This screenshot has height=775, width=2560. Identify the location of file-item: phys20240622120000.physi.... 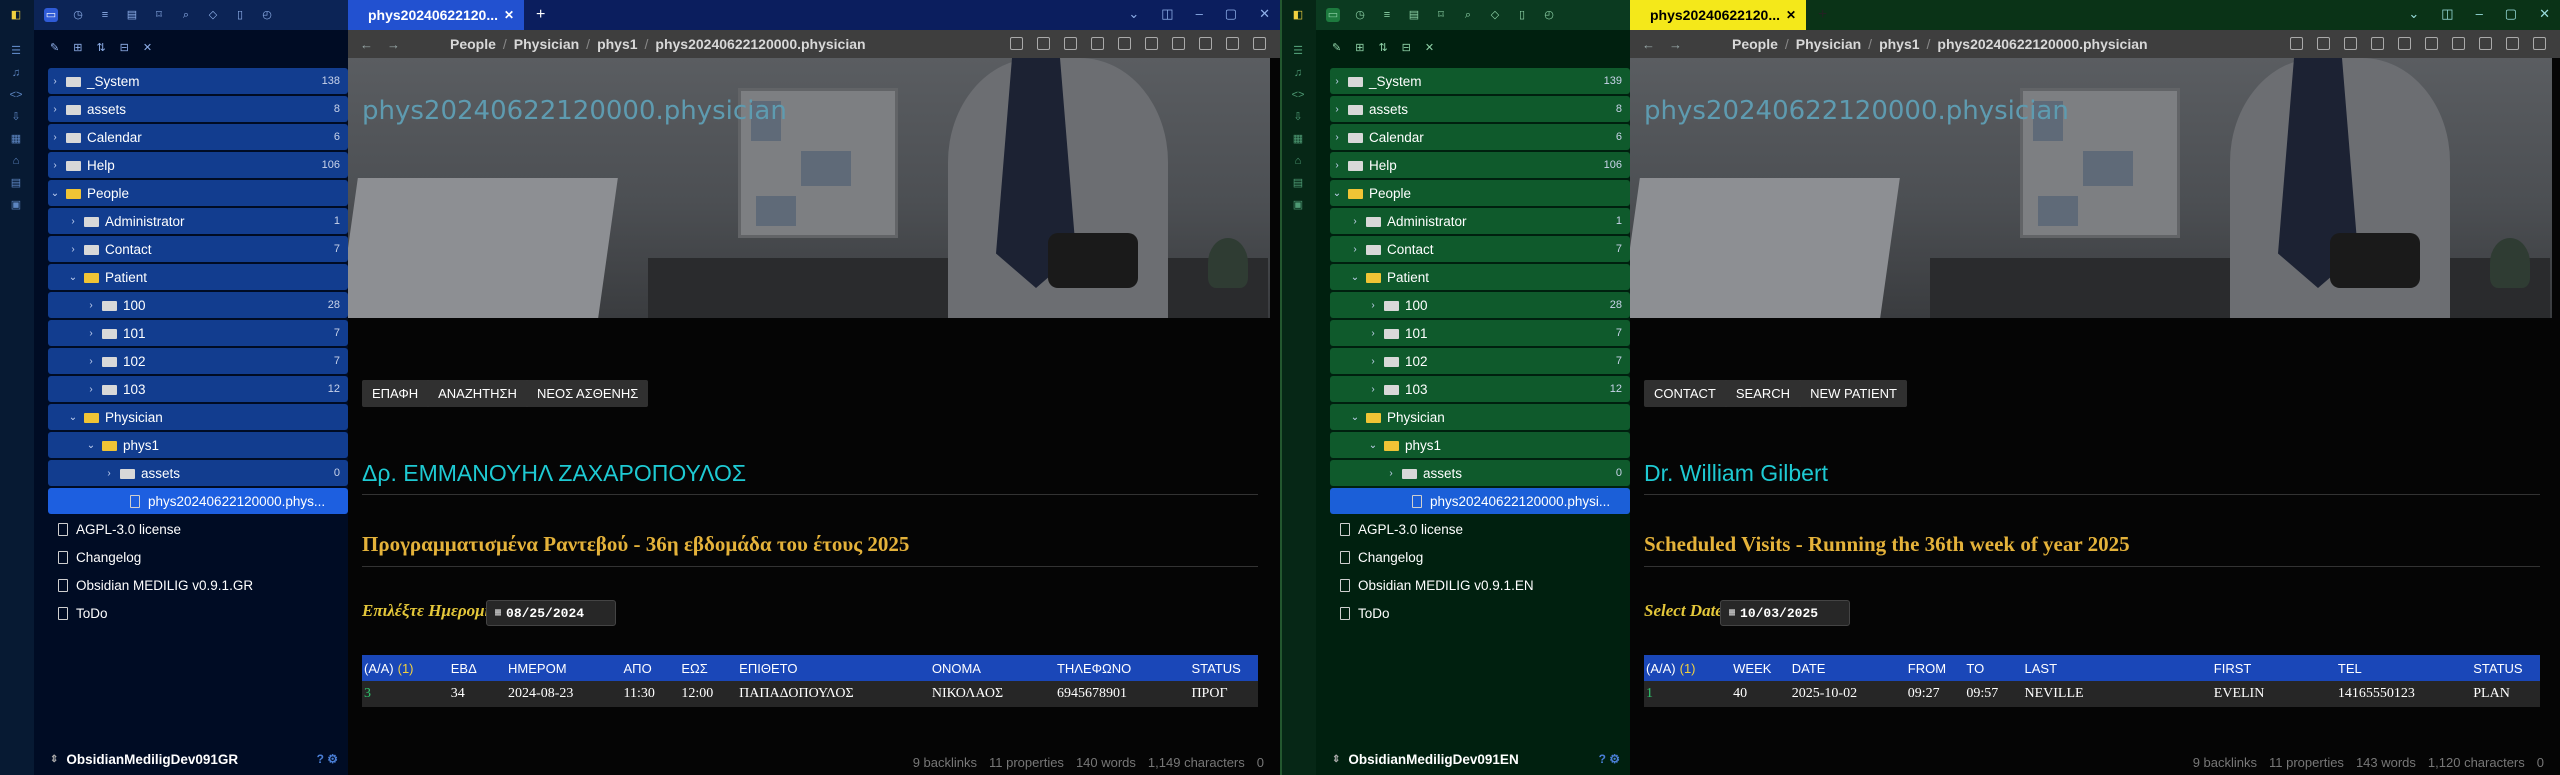
(1480, 501).